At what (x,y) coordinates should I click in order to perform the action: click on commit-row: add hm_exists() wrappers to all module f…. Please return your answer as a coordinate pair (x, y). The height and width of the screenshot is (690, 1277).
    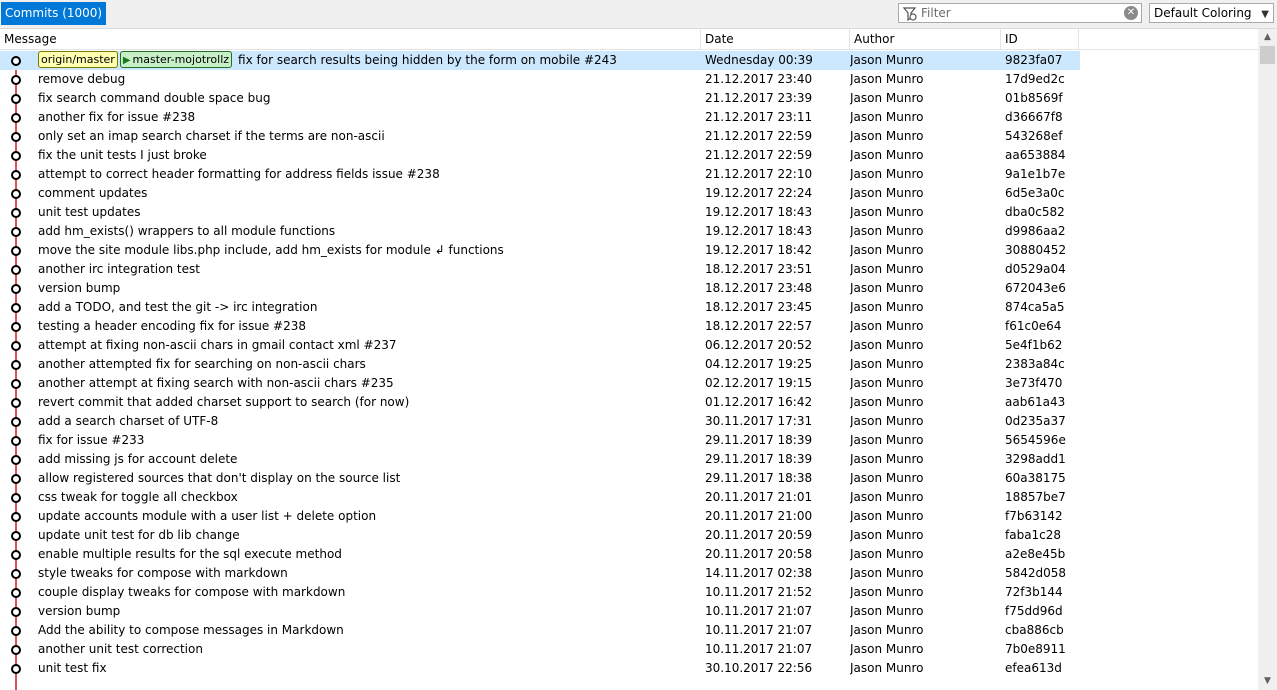
    Looking at the image, I should click on (540, 231).